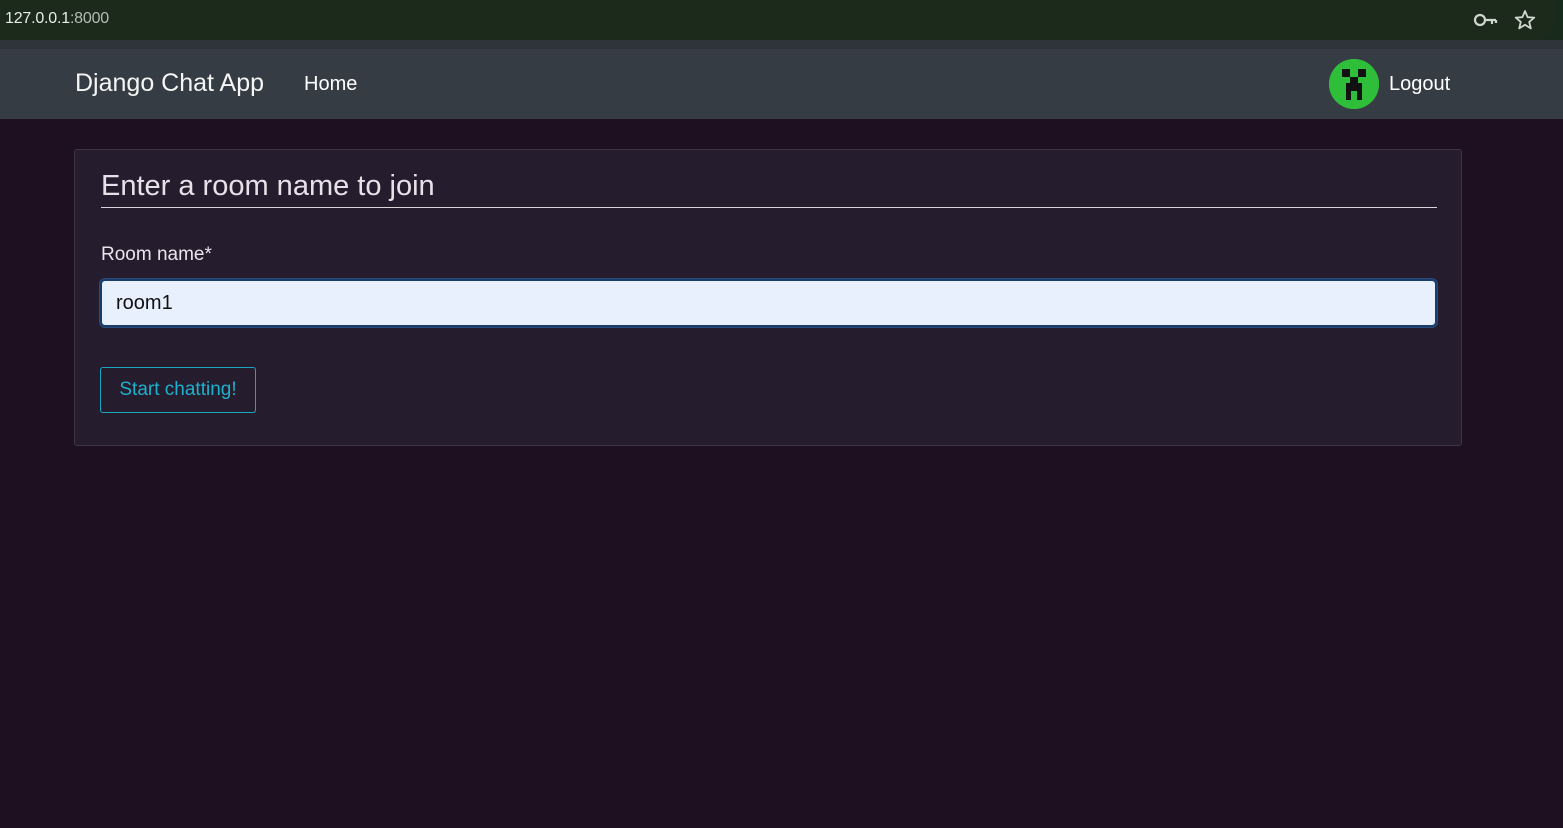 This screenshot has height=828, width=1563. I want to click on room-name-input, so click(768, 303).